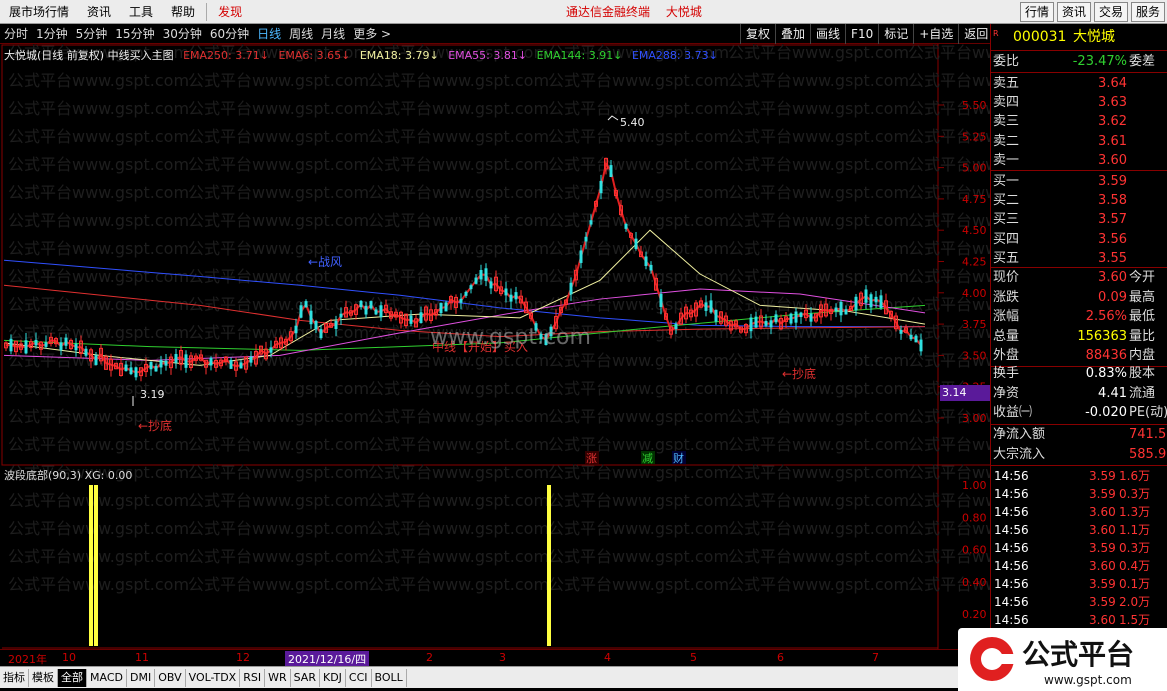  What do you see at coordinates (935, 34) in the screenshot?
I see `add-watchlist-button: +自选` at bounding box center [935, 34].